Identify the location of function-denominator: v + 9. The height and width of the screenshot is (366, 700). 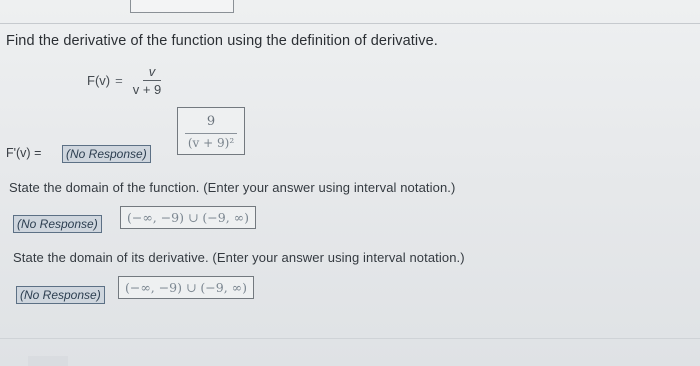
(147, 89).